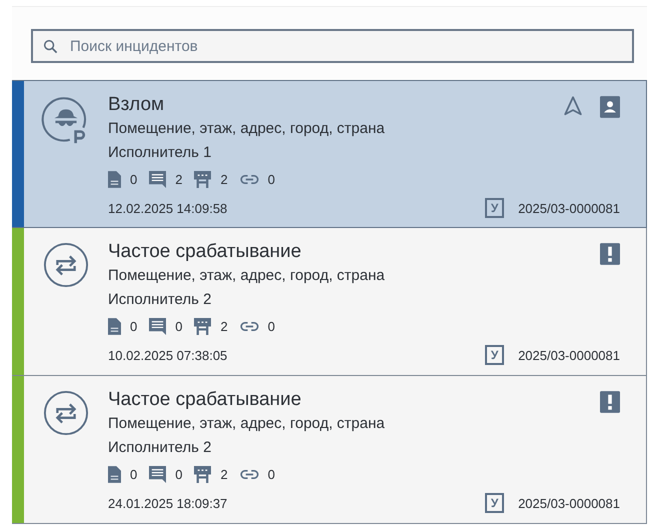  I want to click on incident-title: Взлом, so click(137, 105).